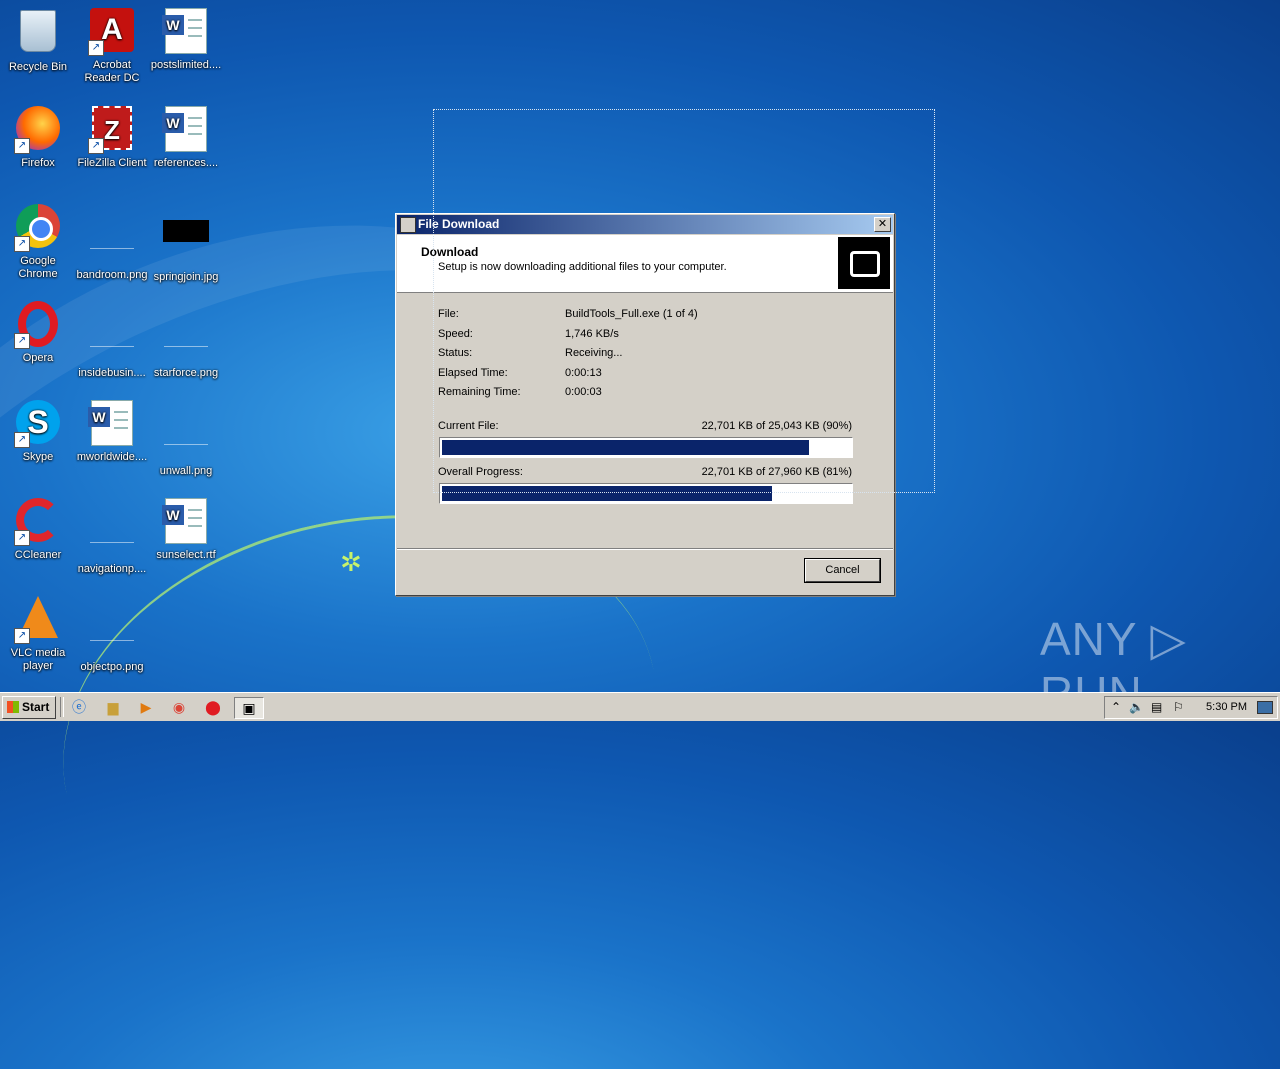 This screenshot has height=1069, width=1280. What do you see at coordinates (38, 267) in the screenshot?
I see `desktop-icon-label: Google Chrome` at bounding box center [38, 267].